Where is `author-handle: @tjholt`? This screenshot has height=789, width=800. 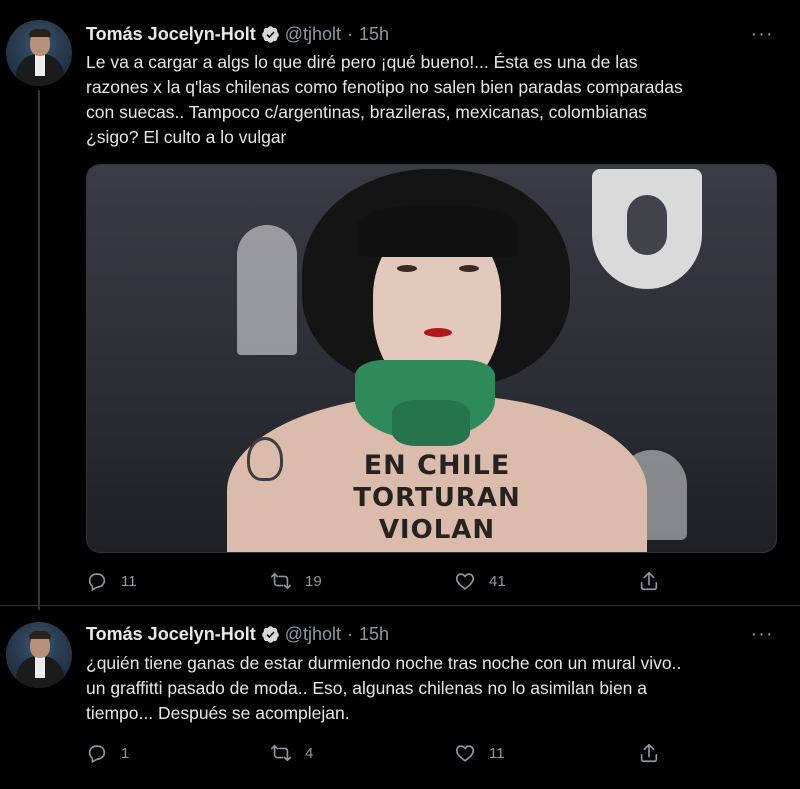 author-handle: @tjholt is located at coordinates (313, 34).